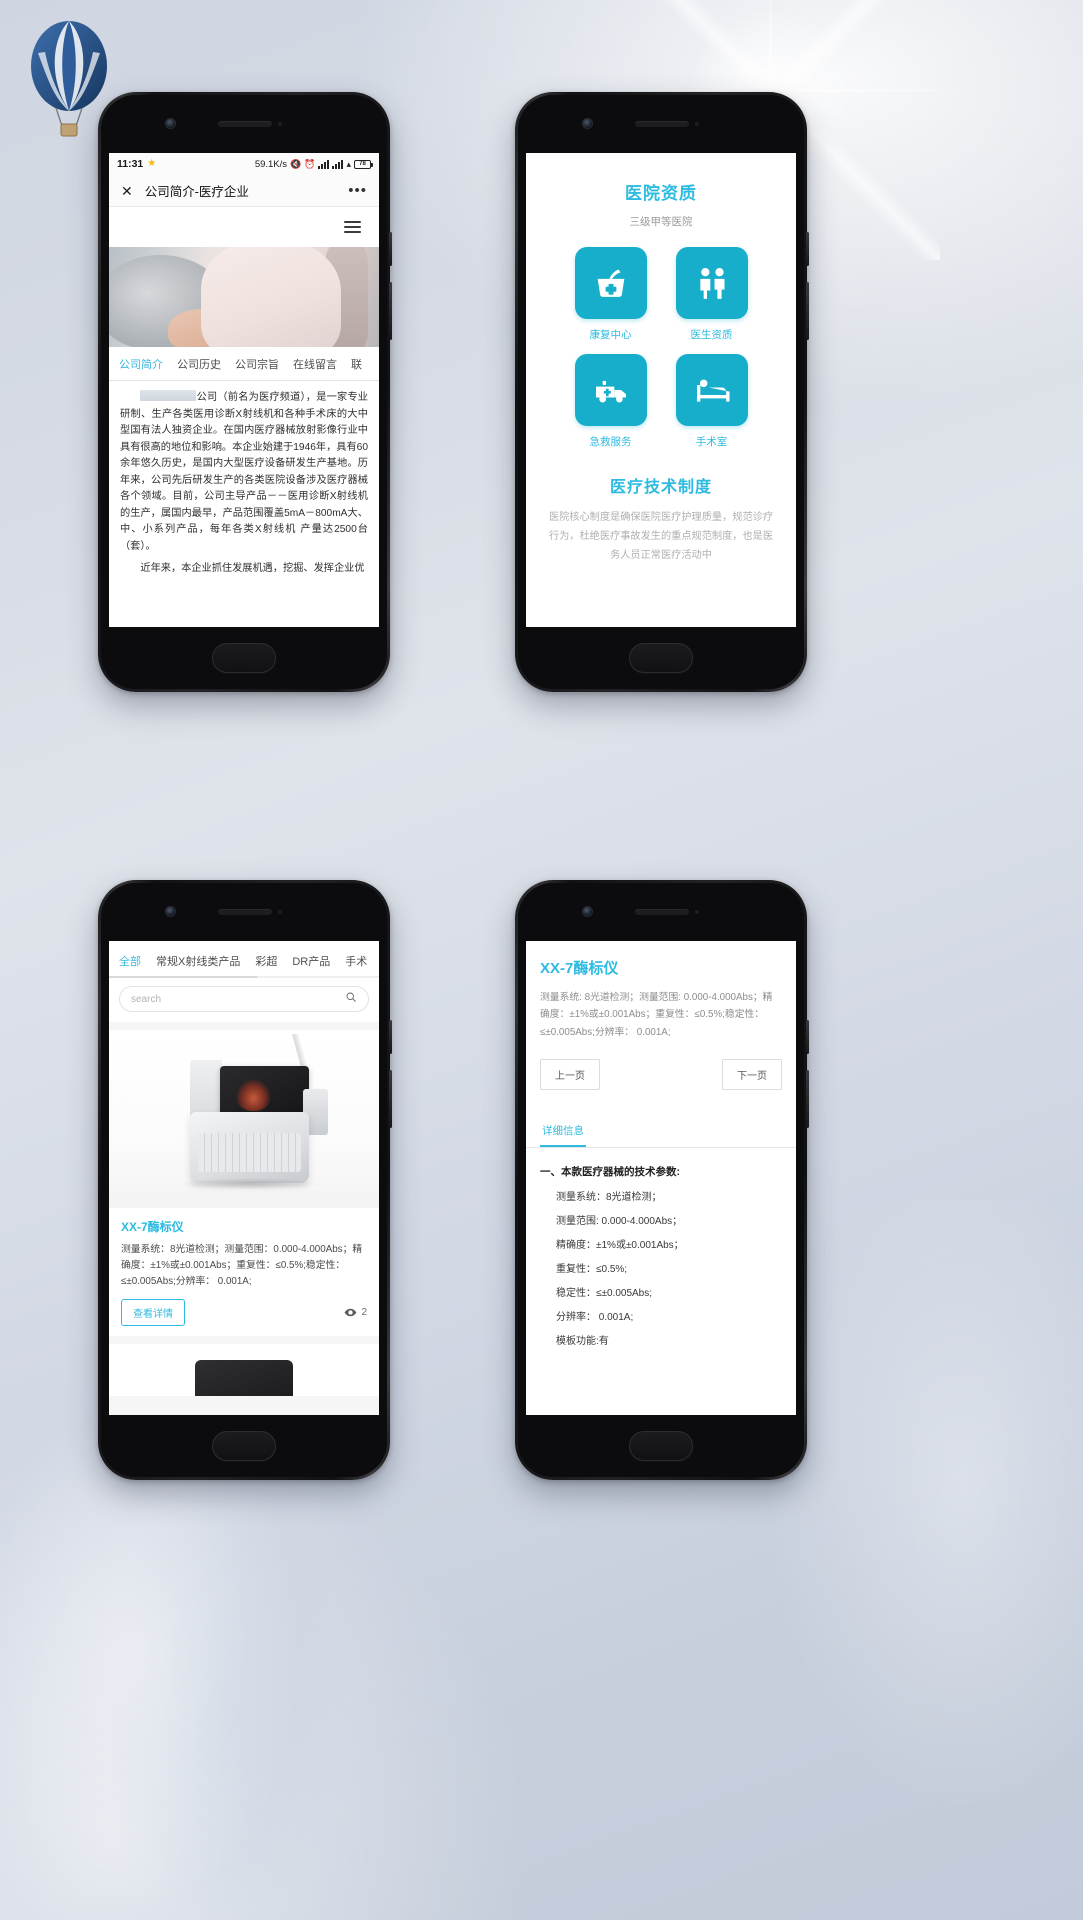  I want to click on product-card-footer: 查看详情 2, so click(244, 1308).